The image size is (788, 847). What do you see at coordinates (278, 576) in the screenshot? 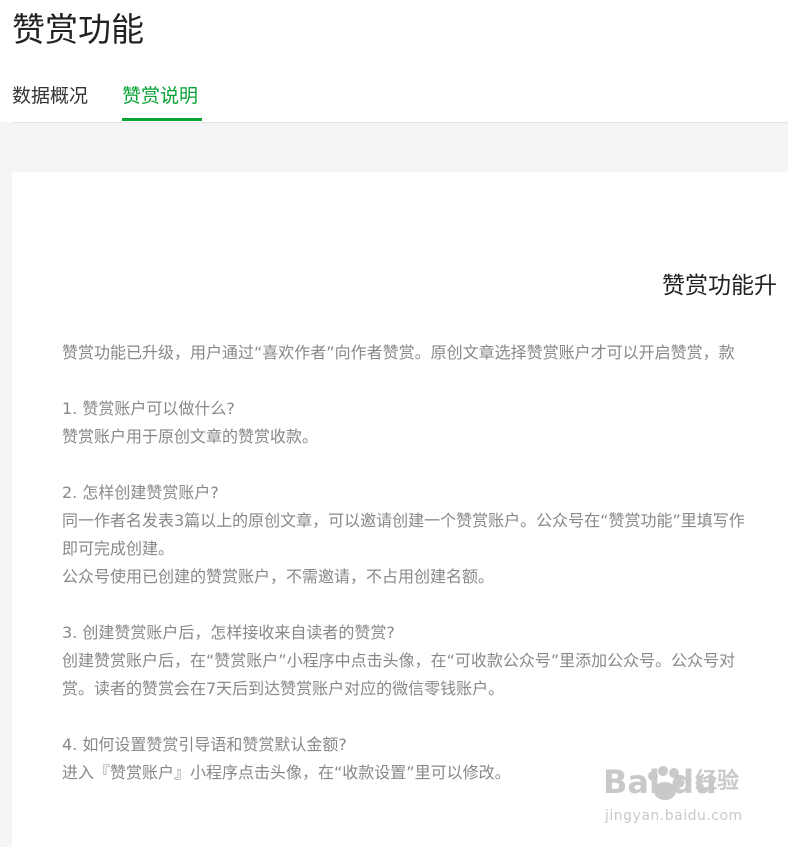
I see `faq-answer-2-line-3: 公众号使用已创建的赞赏账户，不需邀请，不占用创建名额。` at bounding box center [278, 576].